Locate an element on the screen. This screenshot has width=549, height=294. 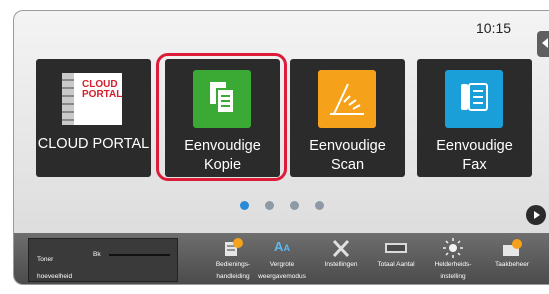
fax-icon is located at coordinates (474, 99).